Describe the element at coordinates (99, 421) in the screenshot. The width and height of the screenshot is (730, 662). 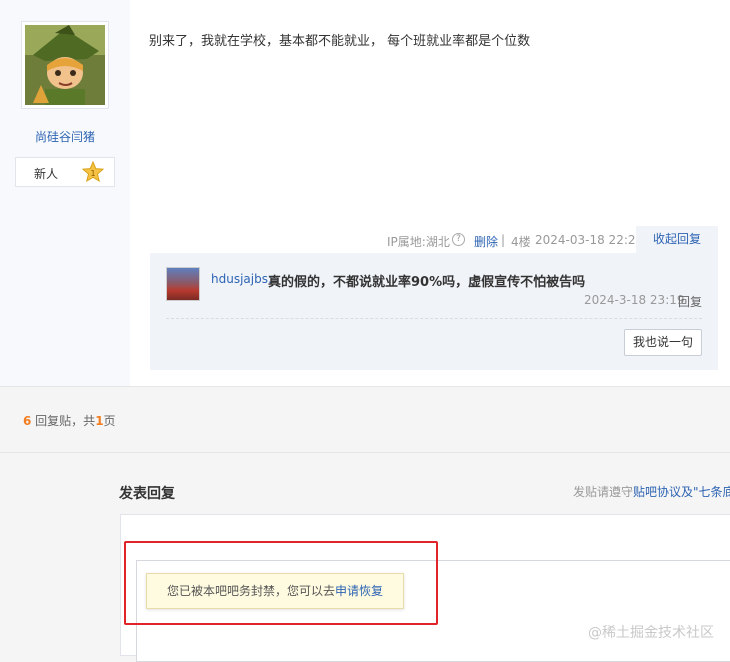
I see `page-count-number: 1` at that location.